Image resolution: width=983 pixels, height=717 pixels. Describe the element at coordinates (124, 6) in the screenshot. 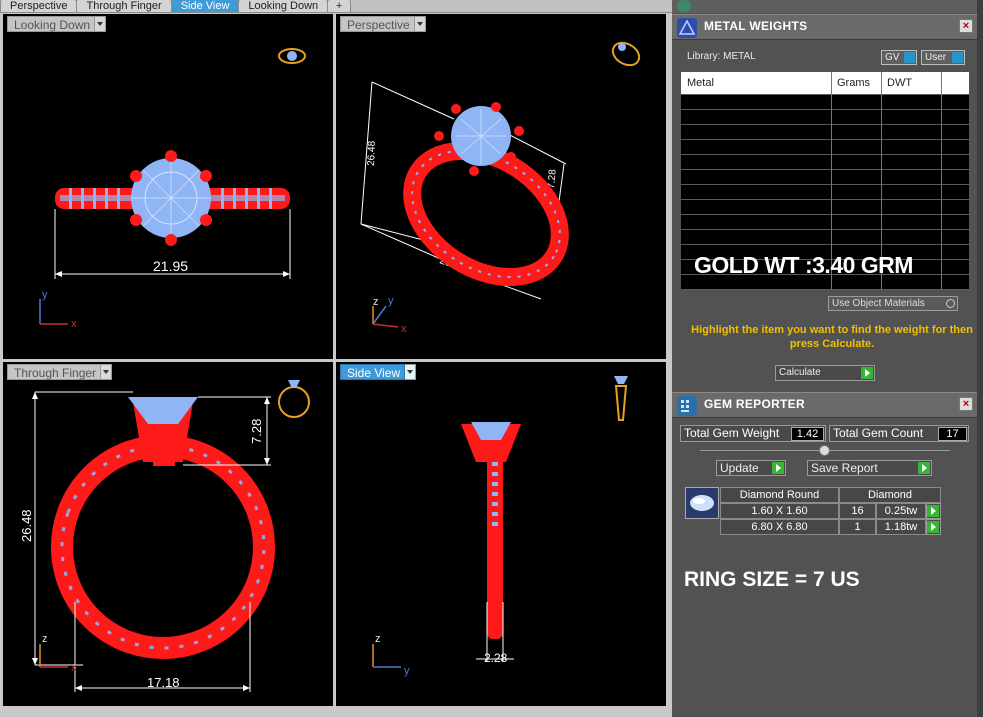

I see `tab-through-finger: Through Finger` at that location.